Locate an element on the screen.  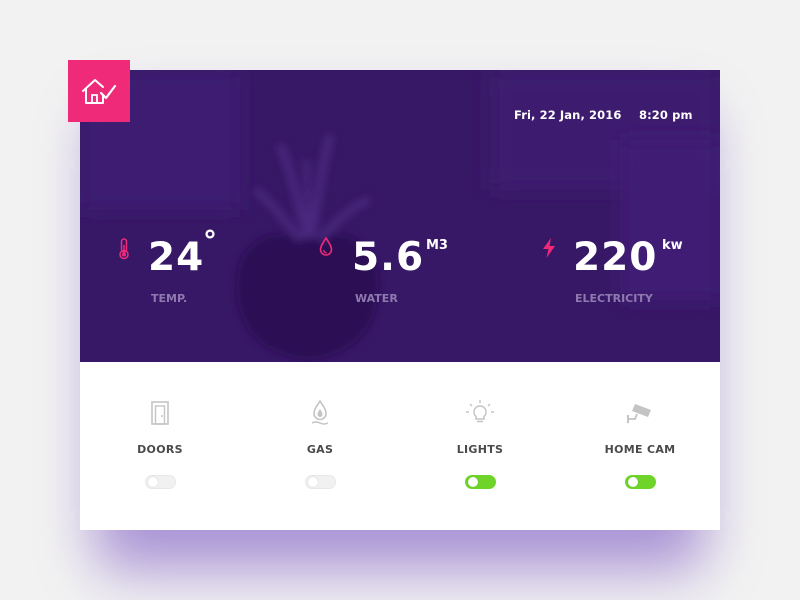
control-doors: DOORS is located at coordinates (160, 446).